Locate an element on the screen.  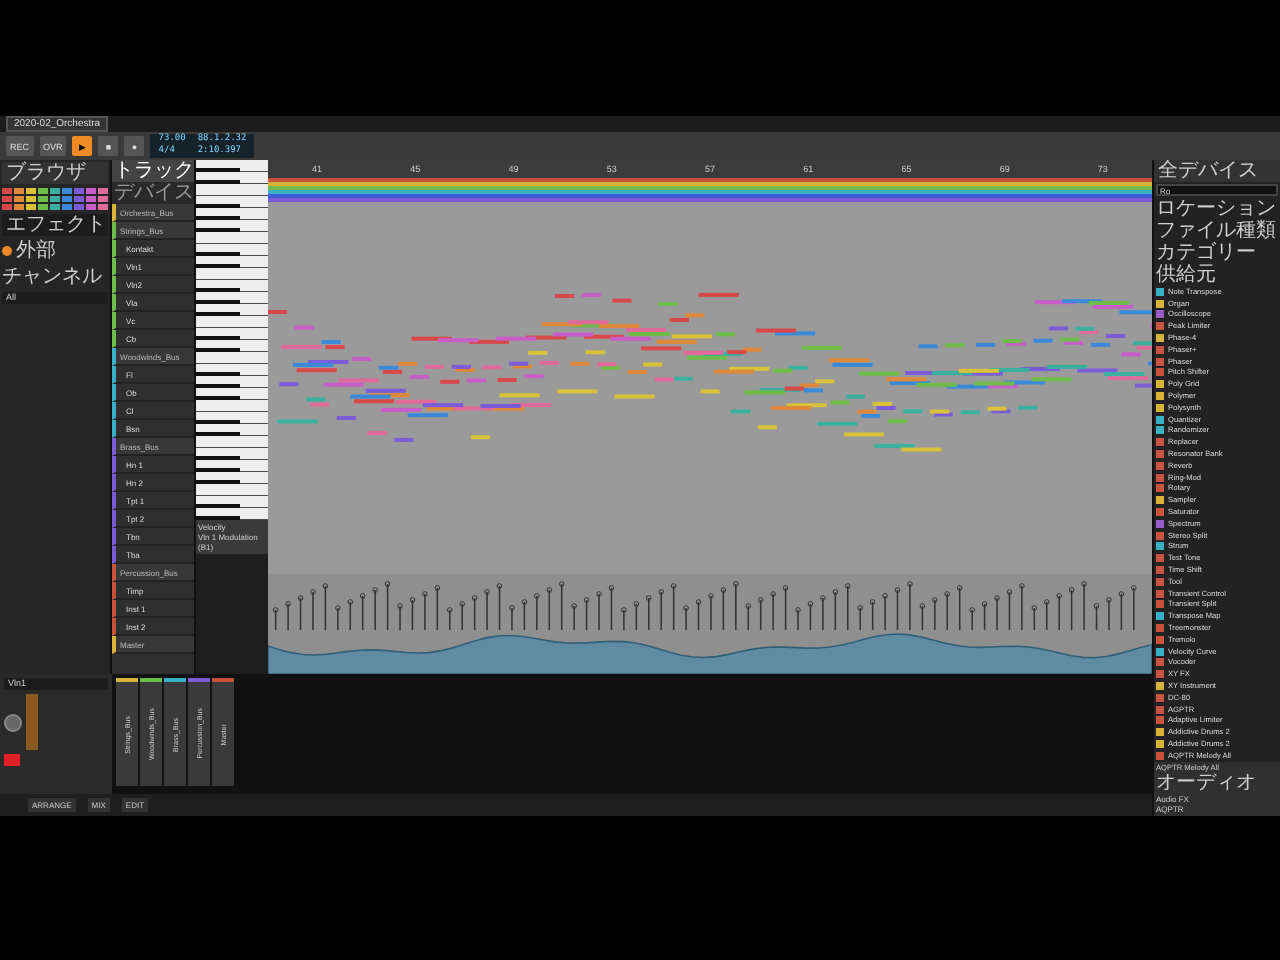
inspector-title: 外部 is located at coordinates (36, 251).